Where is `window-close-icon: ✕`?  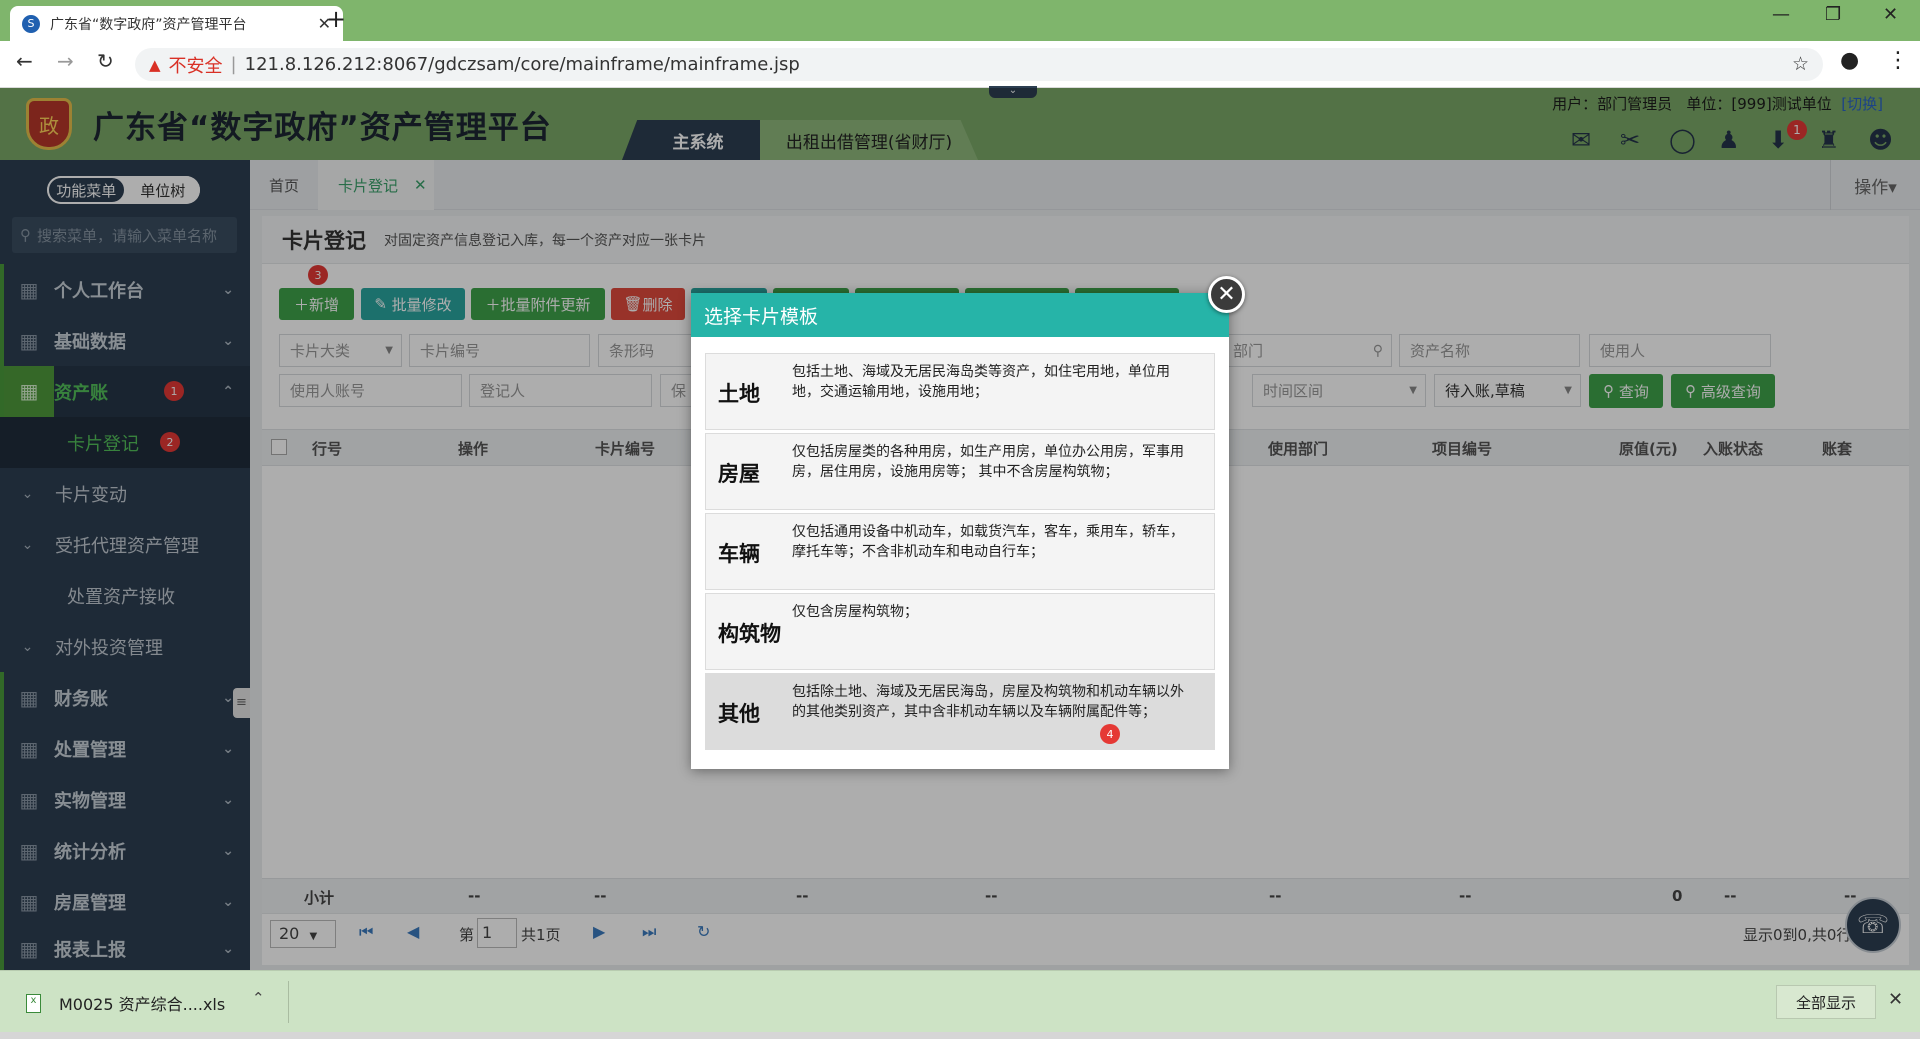 window-close-icon: ✕ is located at coordinates (1890, 14).